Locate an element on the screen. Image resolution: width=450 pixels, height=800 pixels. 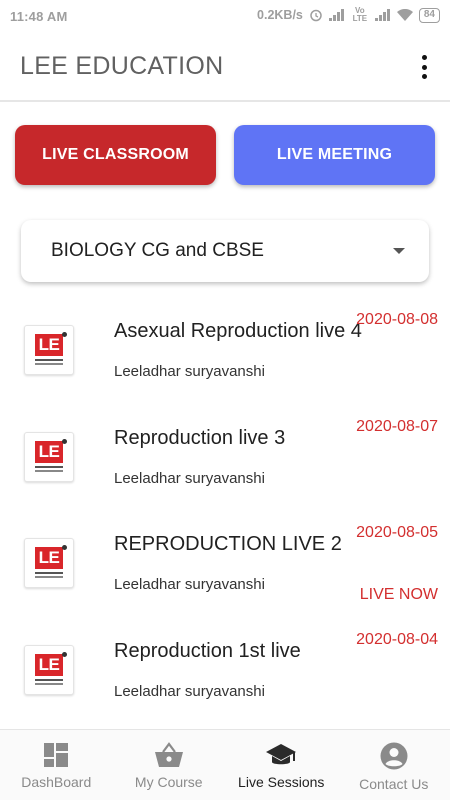
nav-live-sessions: Live Sessions is located at coordinates (281, 765).